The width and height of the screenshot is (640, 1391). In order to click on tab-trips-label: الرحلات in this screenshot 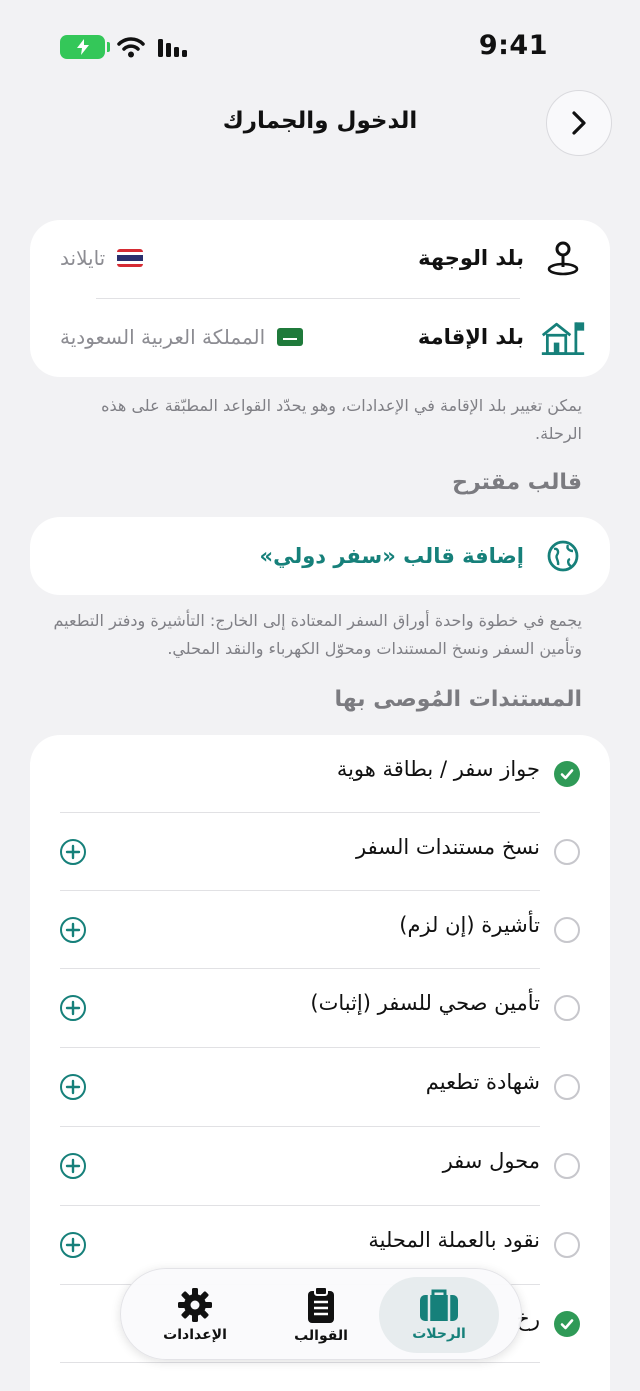, I will do `click(439, 1334)`.